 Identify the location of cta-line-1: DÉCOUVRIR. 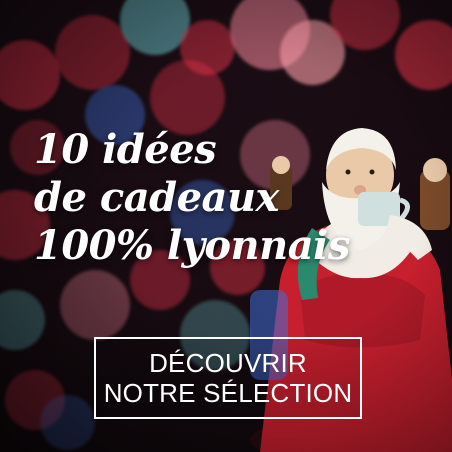
(228, 363).